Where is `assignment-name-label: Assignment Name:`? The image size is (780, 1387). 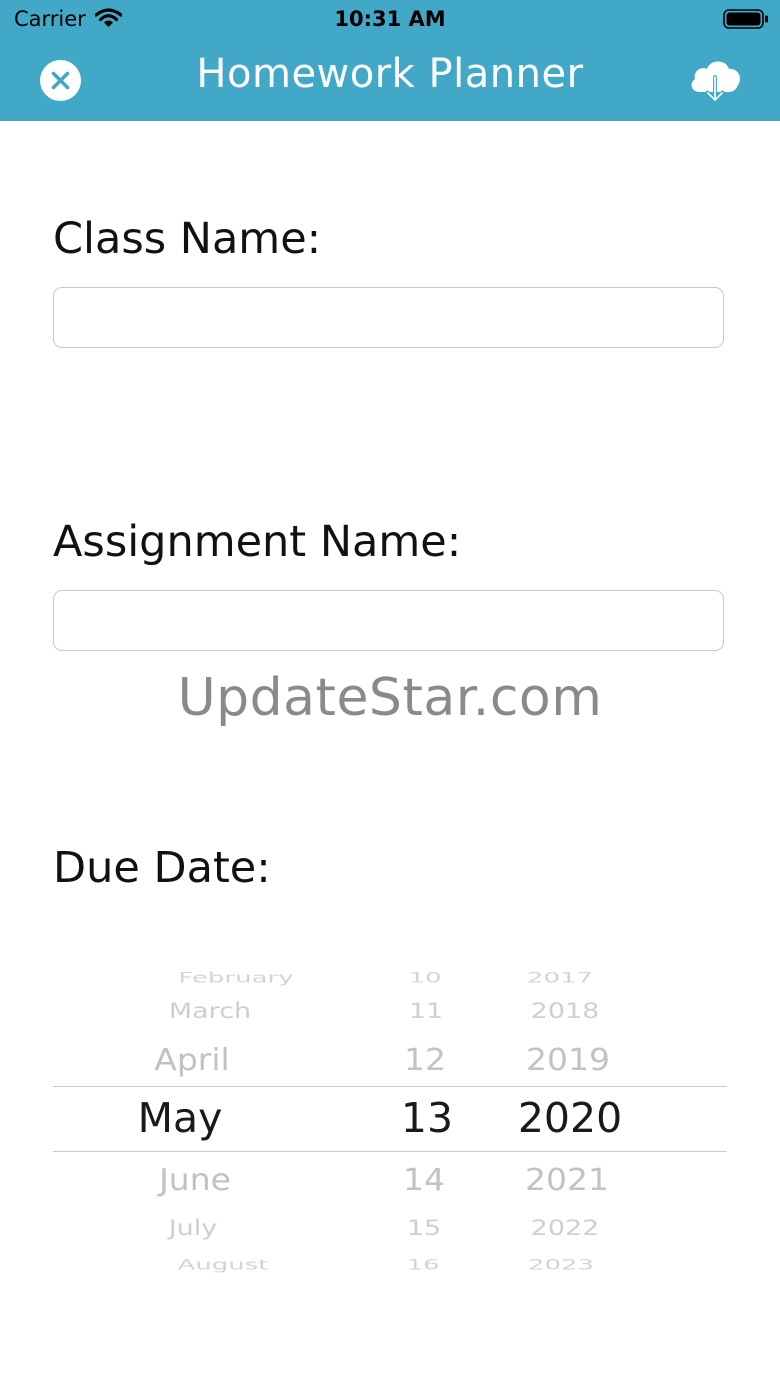 assignment-name-label: Assignment Name: is located at coordinates (257, 542).